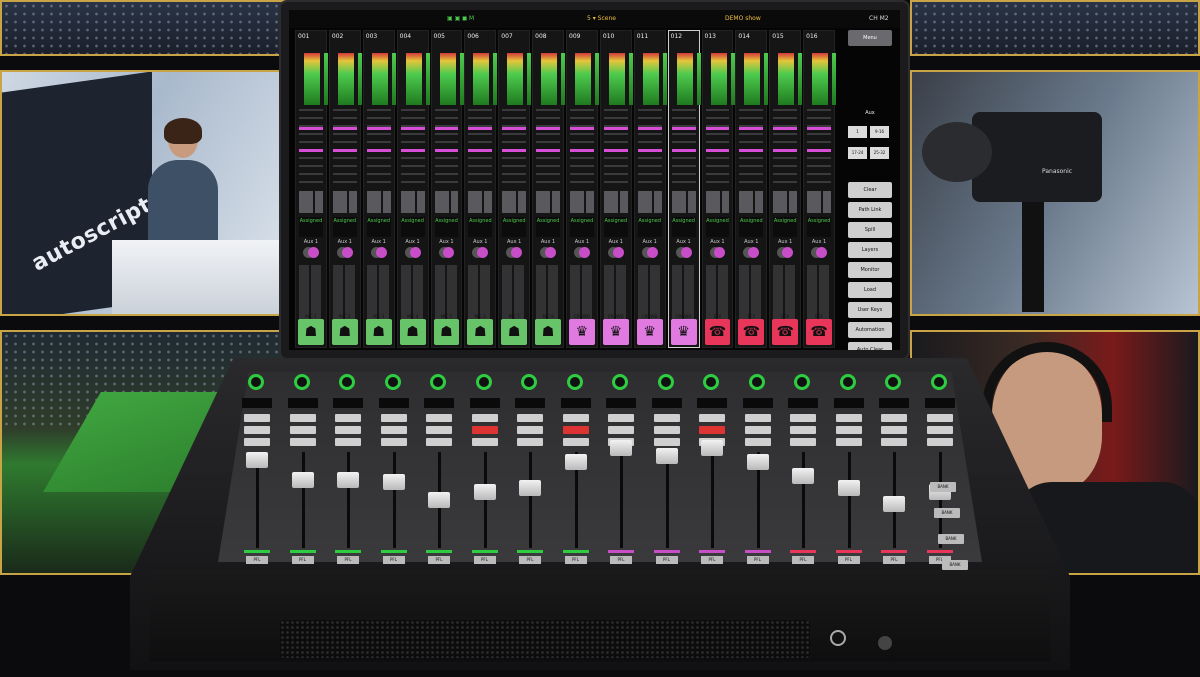 Image resolution: width=1200 pixels, height=677 pixels. I want to click on side-button-automation: Automation, so click(870, 330).